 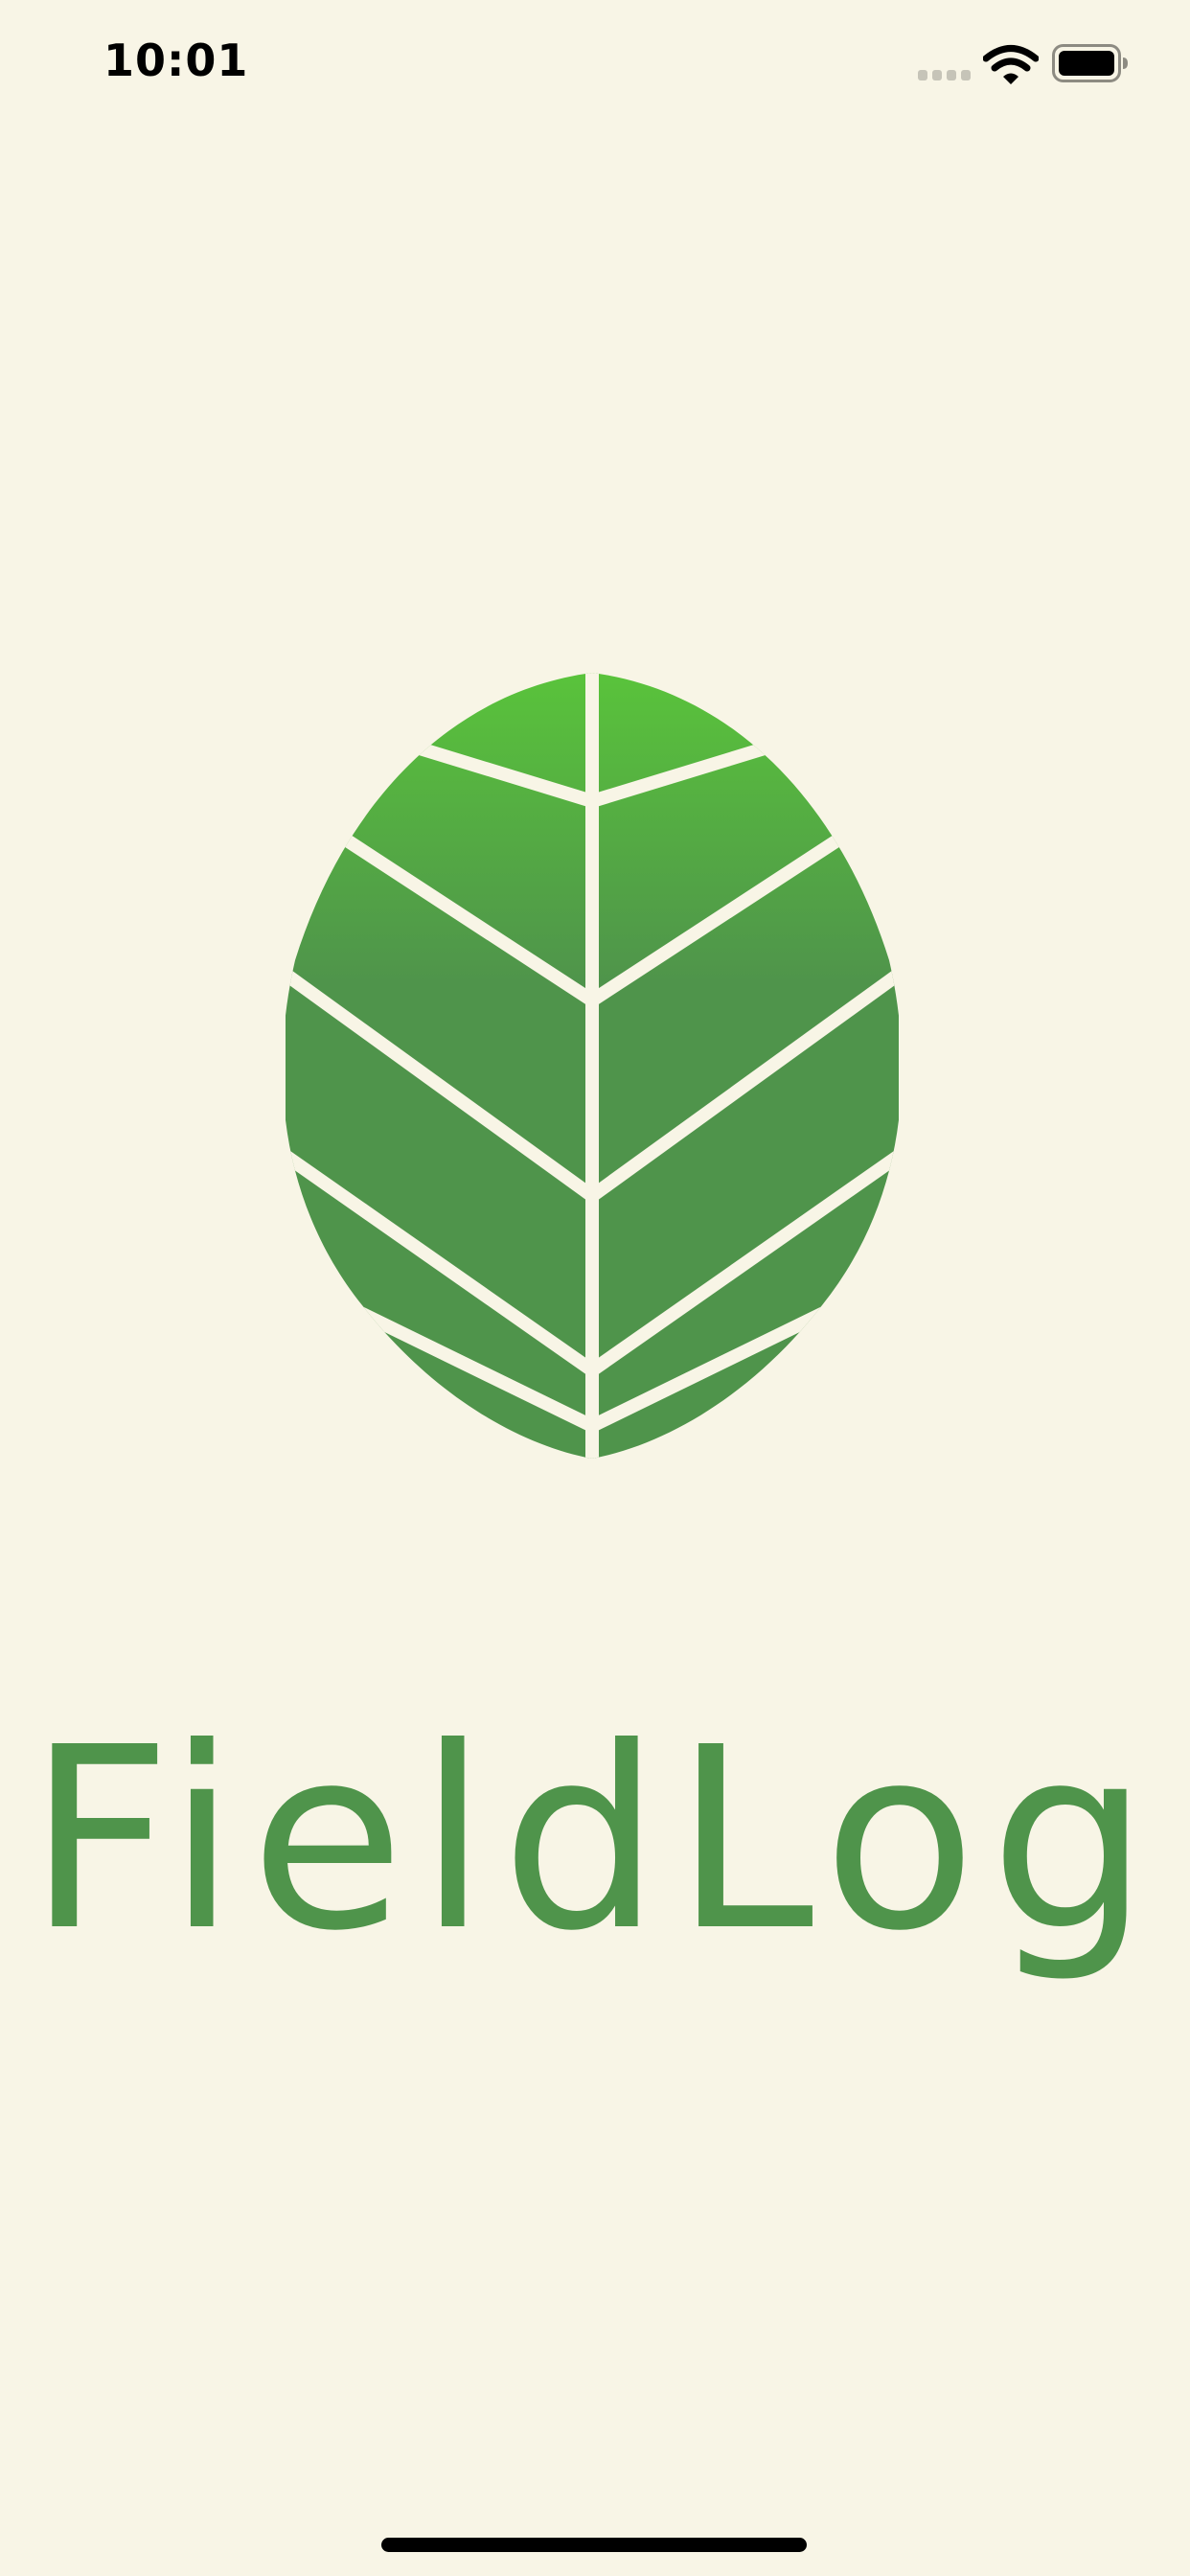 I want to click on cellular-signal-icon, so click(x=947, y=75).